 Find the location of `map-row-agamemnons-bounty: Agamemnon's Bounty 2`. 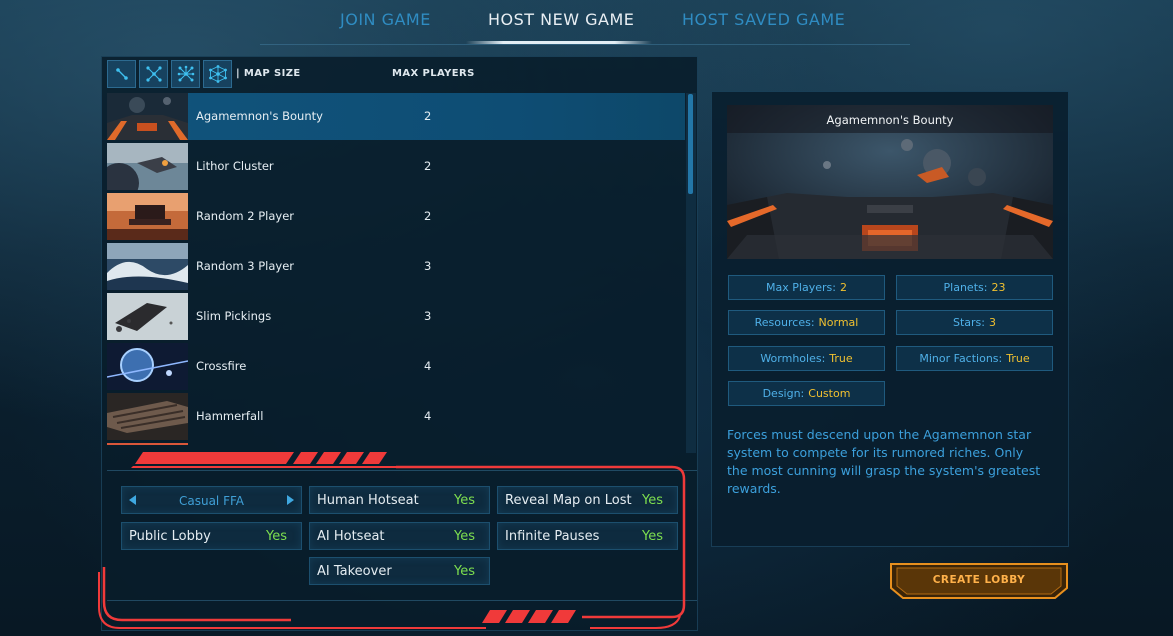

map-row-agamemnons-bounty: Agamemnon's Bounty 2 is located at coordinates (396, 116).